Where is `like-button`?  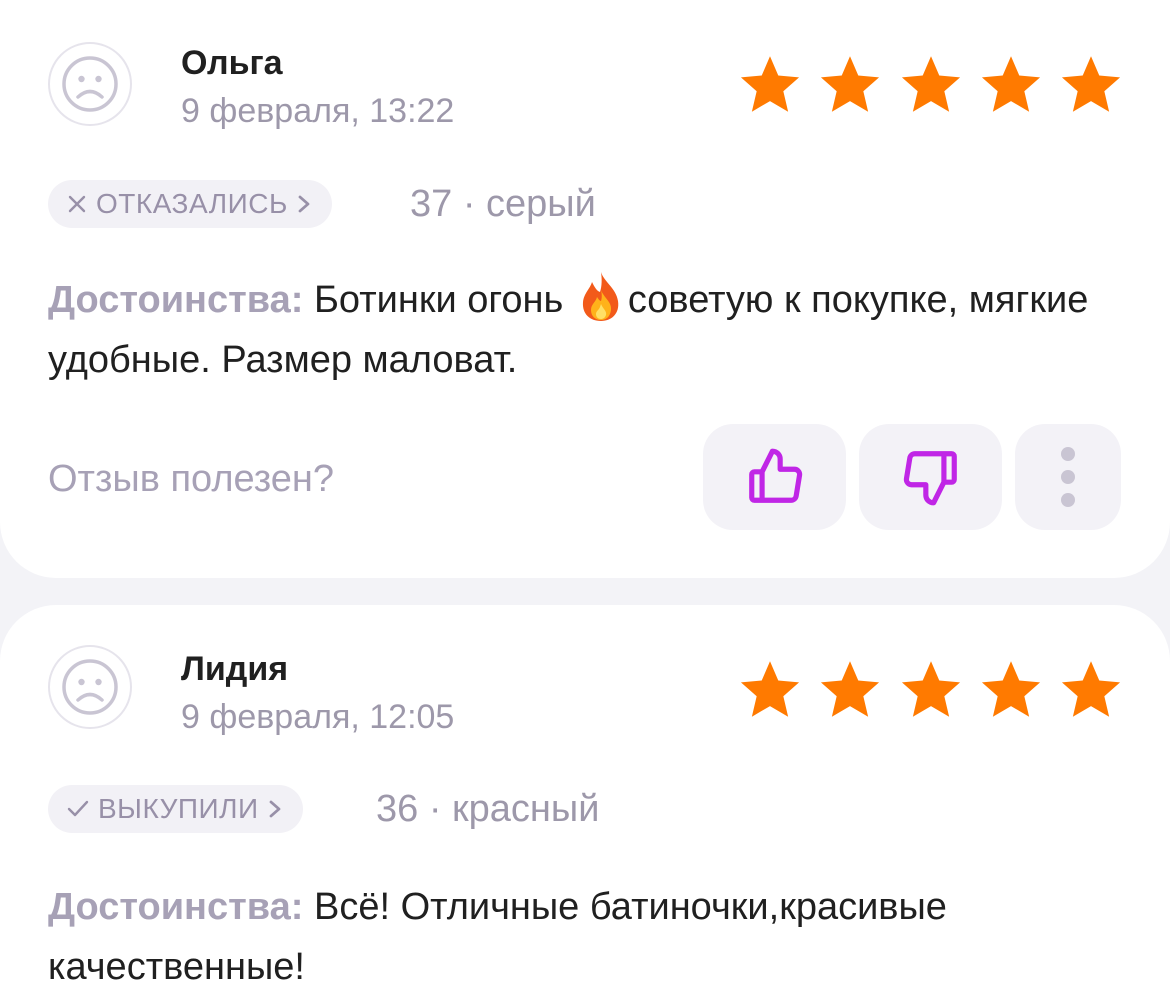
like-button is located at coordinates (774, 477).